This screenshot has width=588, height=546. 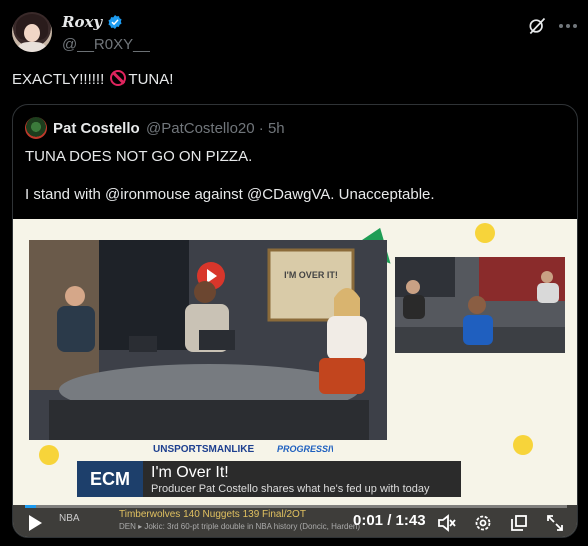 I want to click on tweet-text: EXACTLY!!!!!! TUNA!, so click(x=92, y=79).